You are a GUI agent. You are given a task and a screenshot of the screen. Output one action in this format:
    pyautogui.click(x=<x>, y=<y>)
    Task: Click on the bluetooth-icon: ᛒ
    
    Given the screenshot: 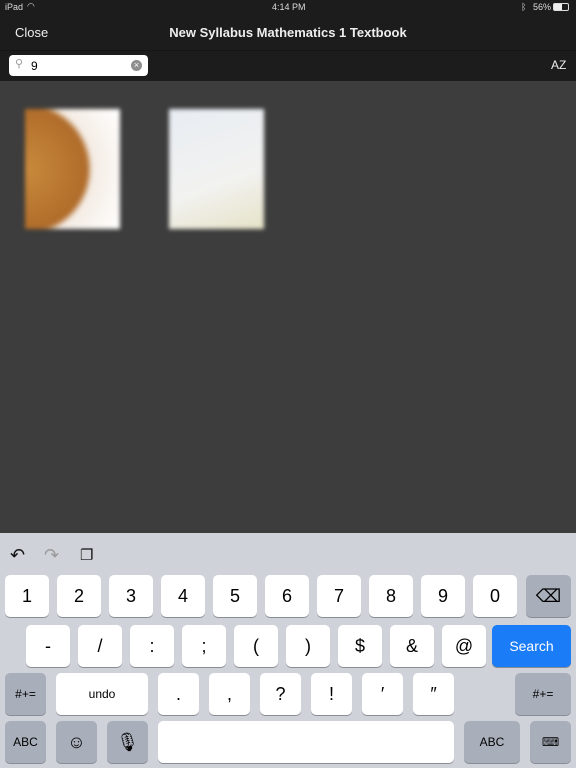 What is the action you would take?
    pyautogui.click(x=524, y=7)
    